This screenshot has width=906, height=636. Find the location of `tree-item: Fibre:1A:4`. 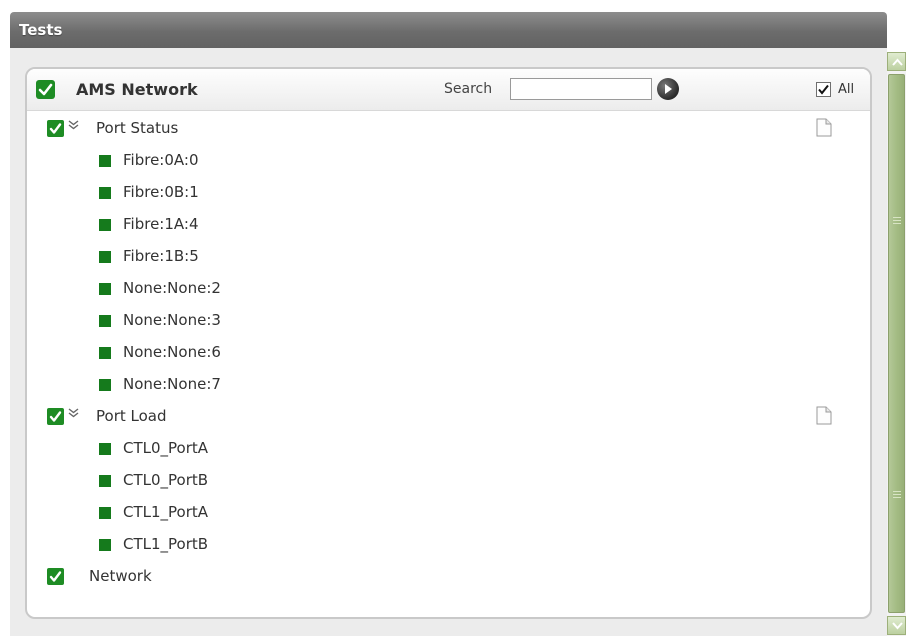

tree-item: Fibre:1A:4 is located at coordinates (448, 226).